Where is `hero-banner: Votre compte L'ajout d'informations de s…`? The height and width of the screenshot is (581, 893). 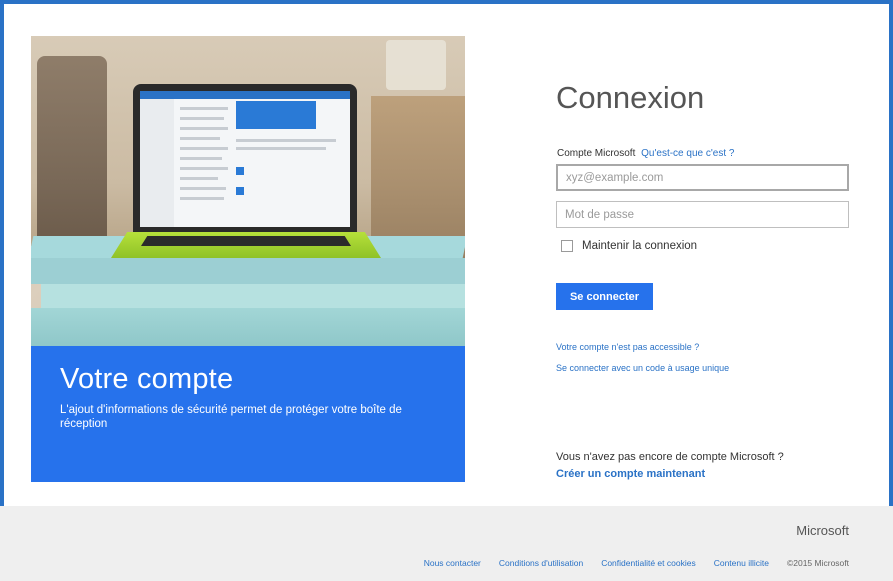 hero-banner: Votre compte L'ajout d'informations de s… is located at coordinates (248, 414).